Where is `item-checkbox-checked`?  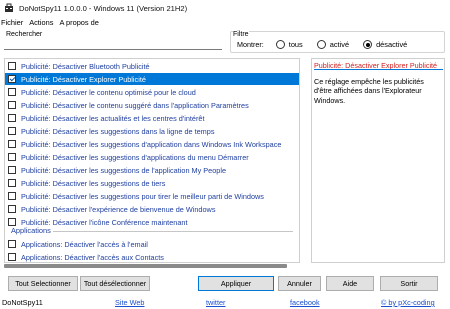 item-checkbox-checked is located at coordinates (12, 79).